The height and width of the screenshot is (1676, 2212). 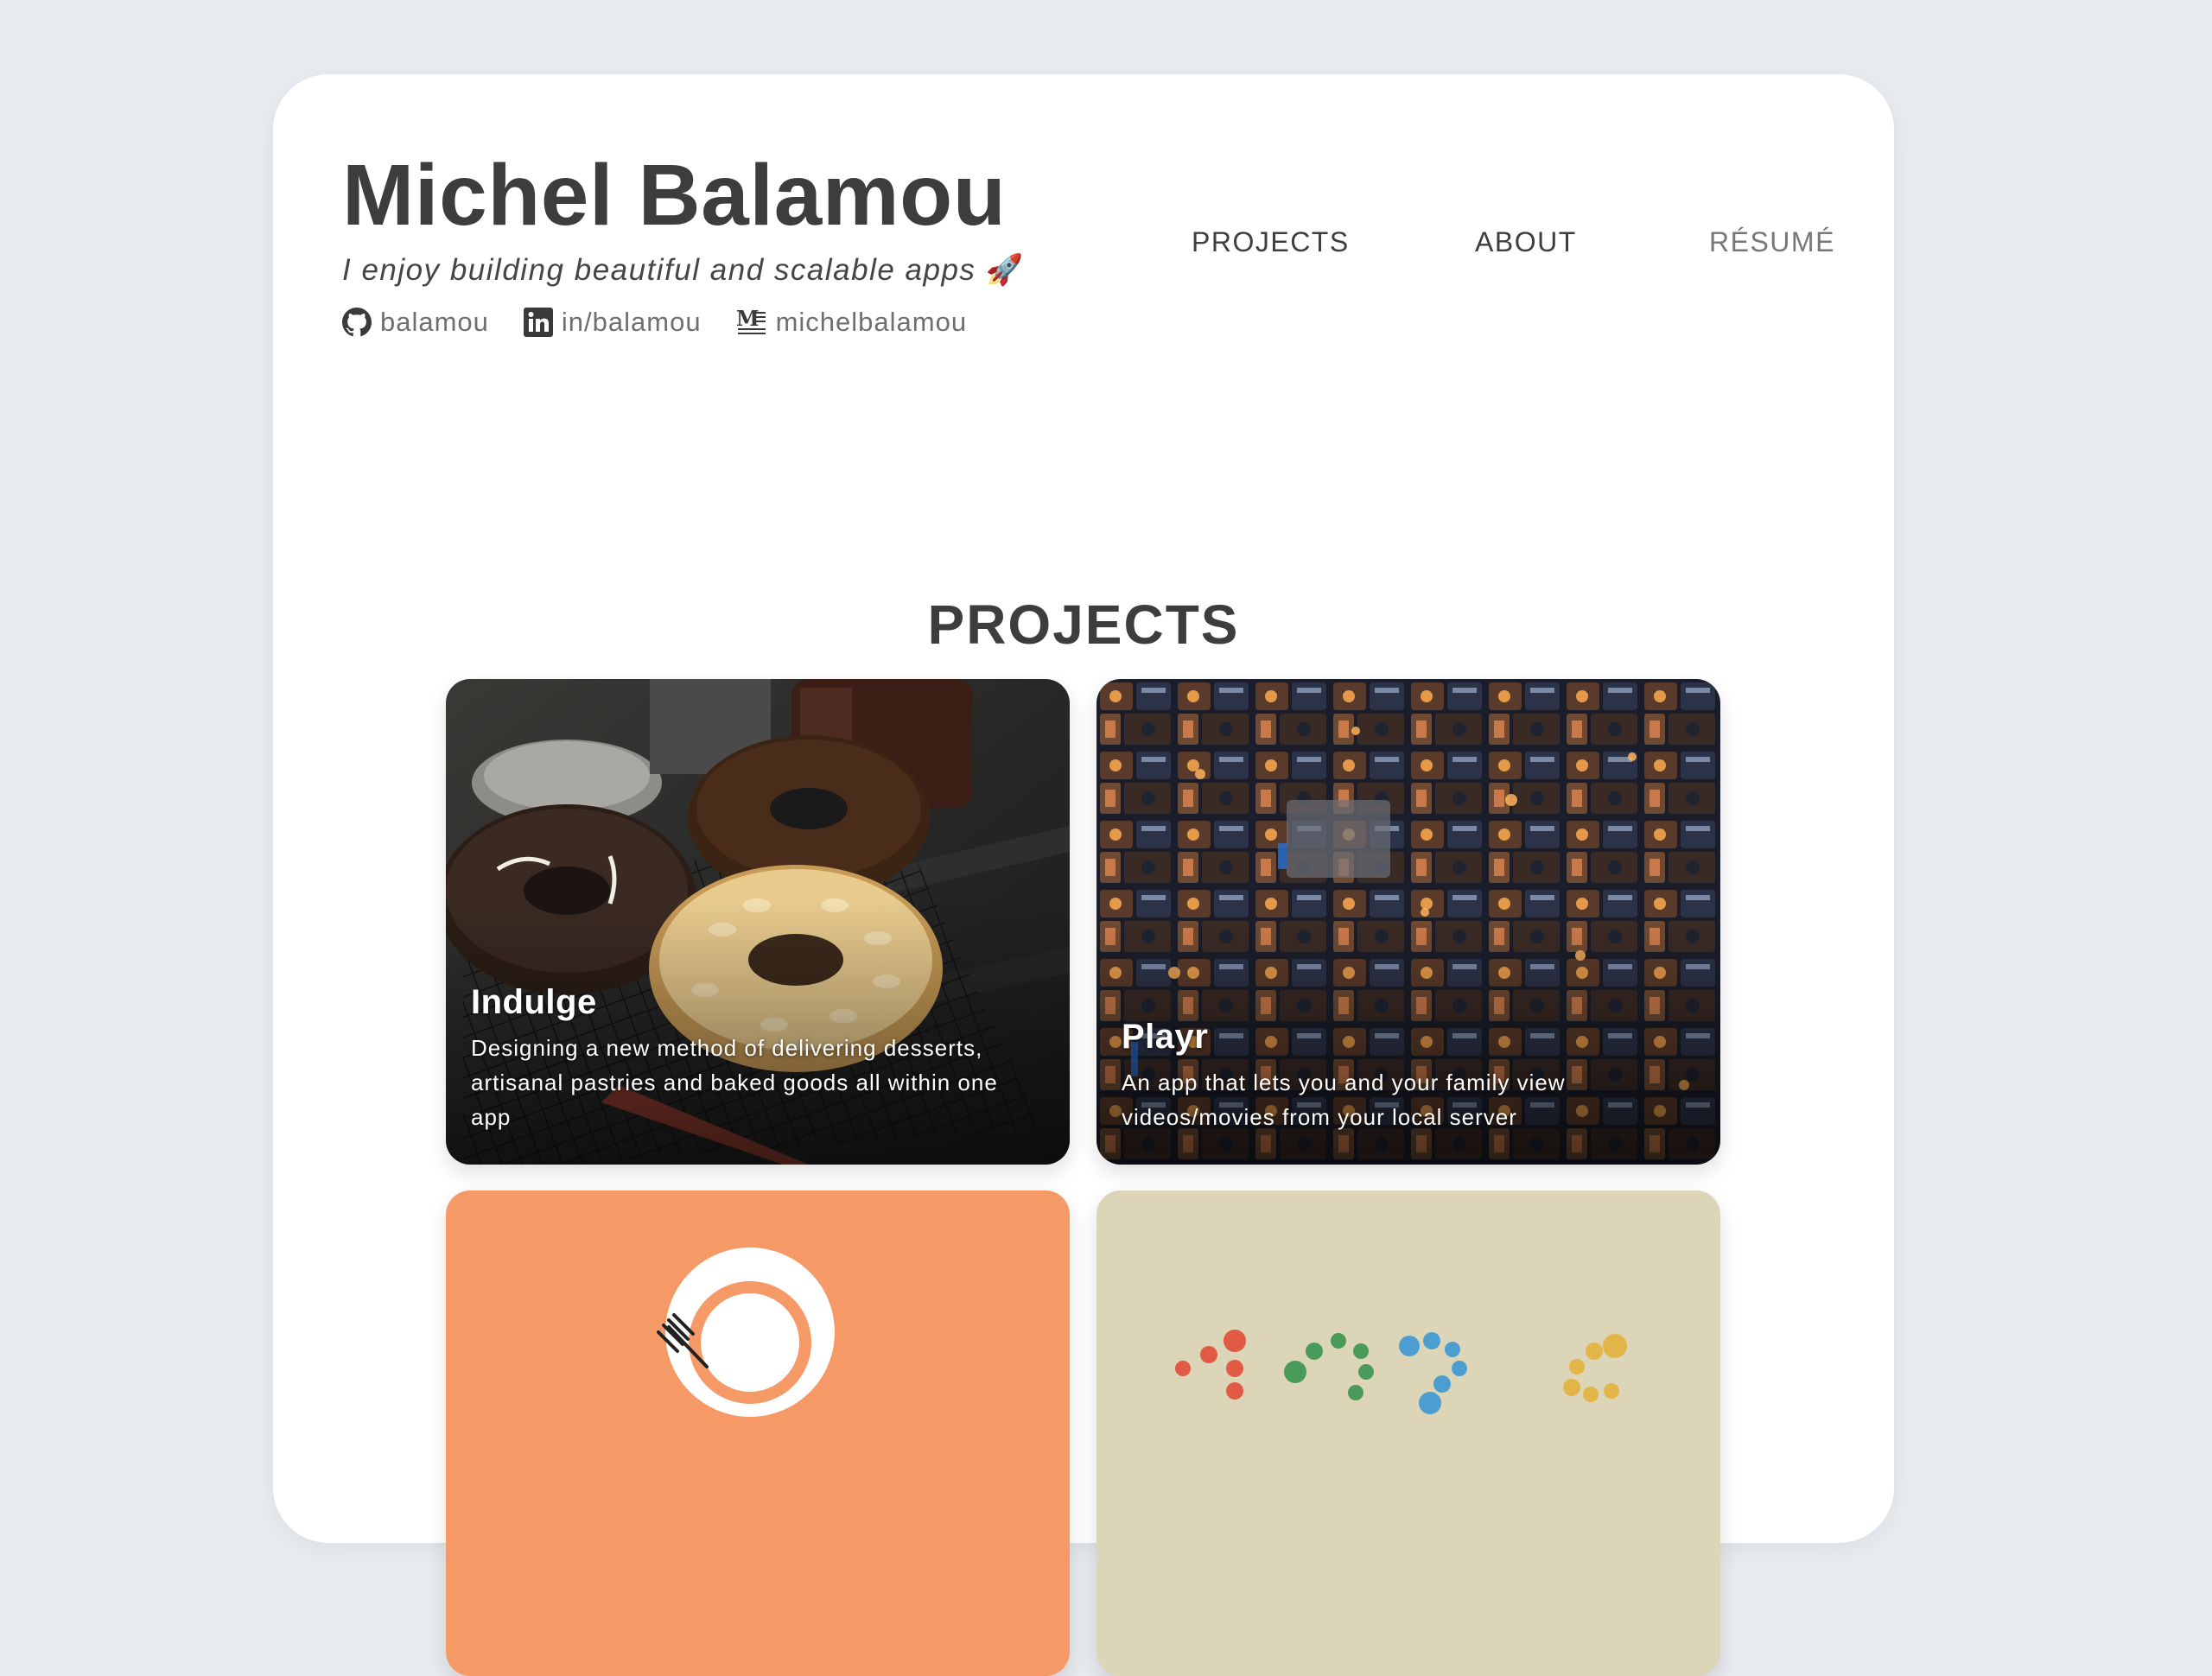 I want to click on nav-resume: RÉSUMÉ, so click(x=1772, y=242).